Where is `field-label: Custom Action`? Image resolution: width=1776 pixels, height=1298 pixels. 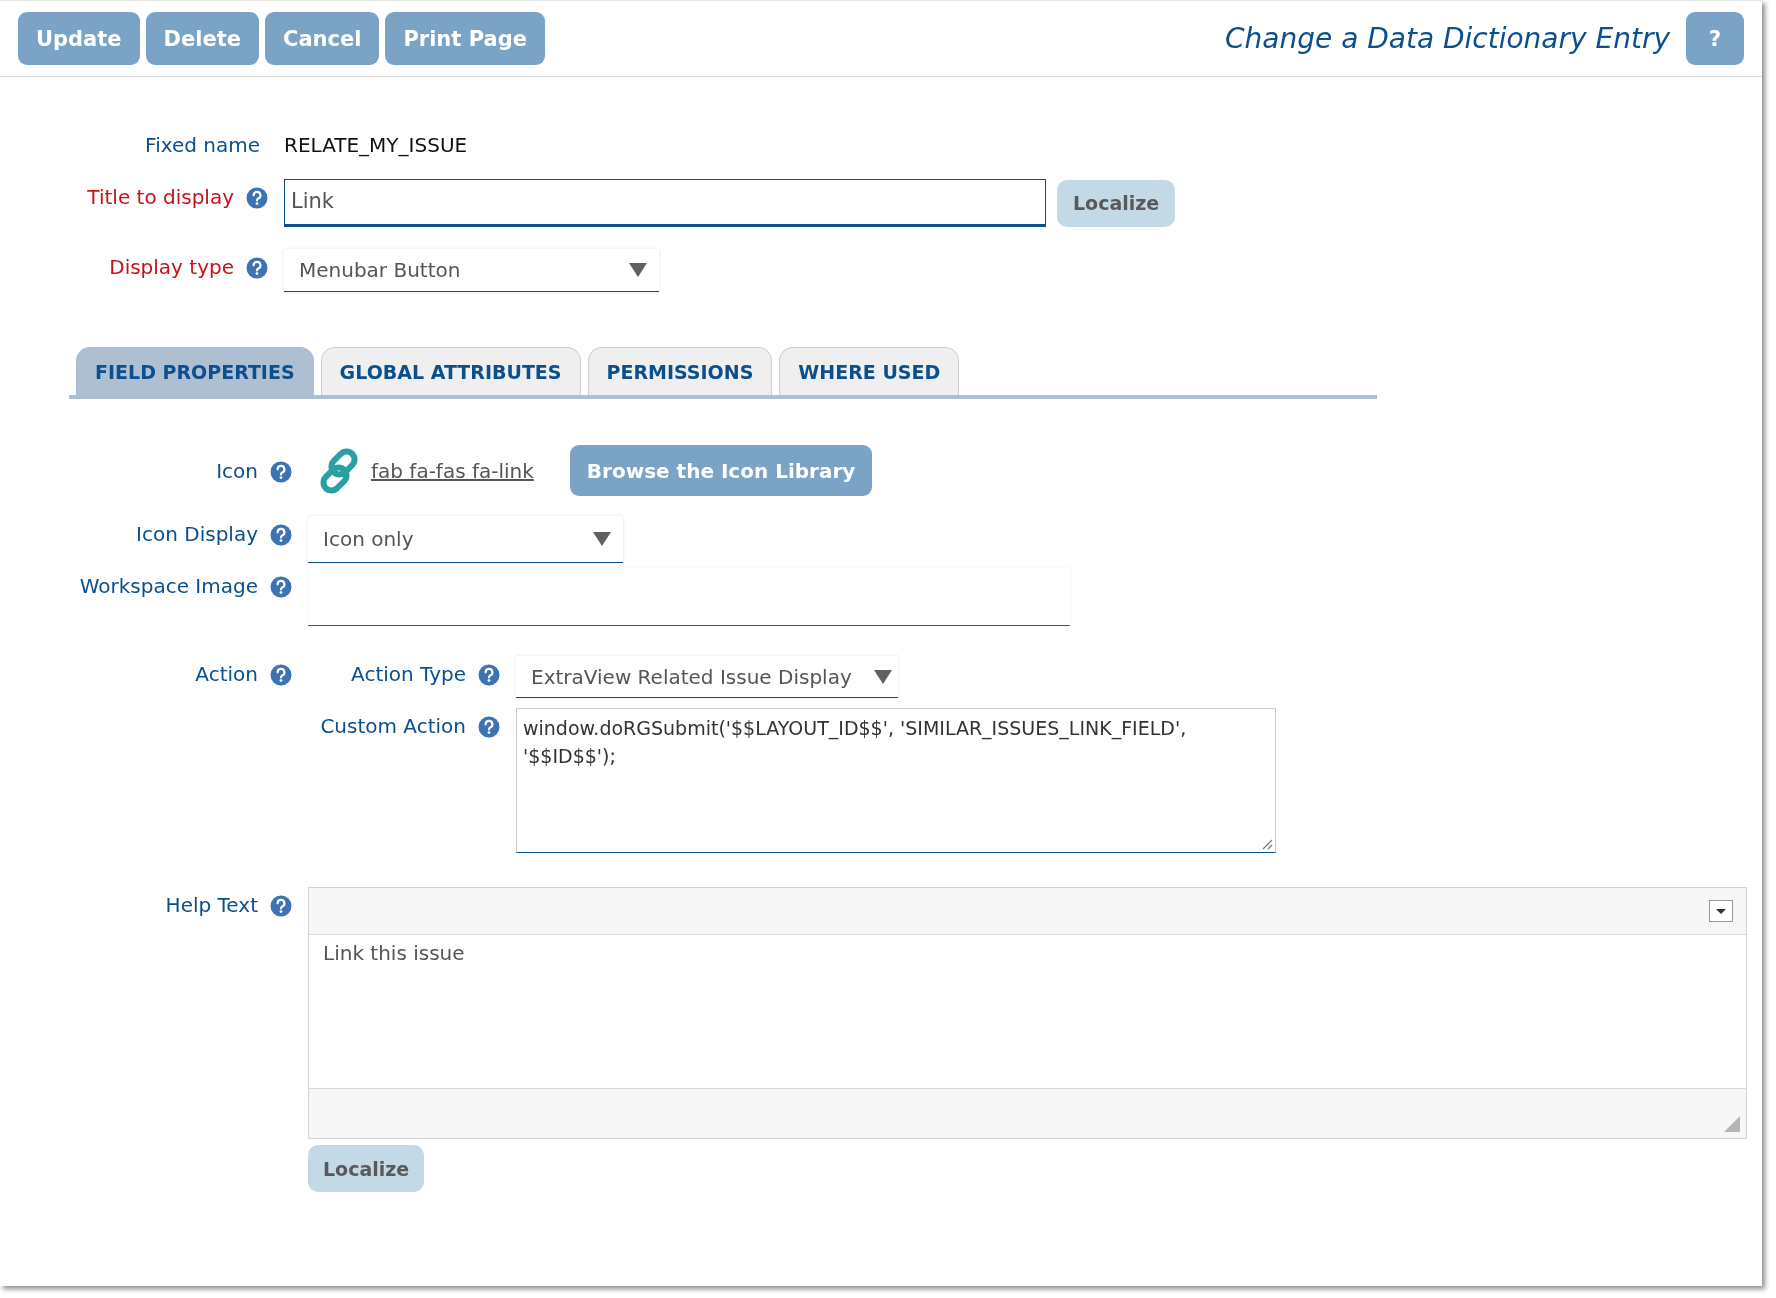 field-label: Custom Action is located at coordinates (393, 726).